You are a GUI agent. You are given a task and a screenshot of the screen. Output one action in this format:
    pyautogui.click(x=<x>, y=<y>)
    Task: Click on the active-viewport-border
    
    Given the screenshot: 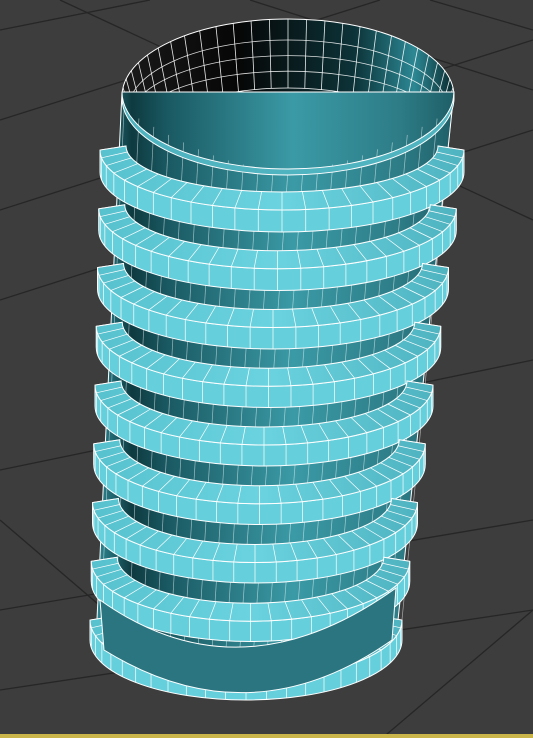 What is the action you would take?
    pyautogui.click(x=266, y=736)
    